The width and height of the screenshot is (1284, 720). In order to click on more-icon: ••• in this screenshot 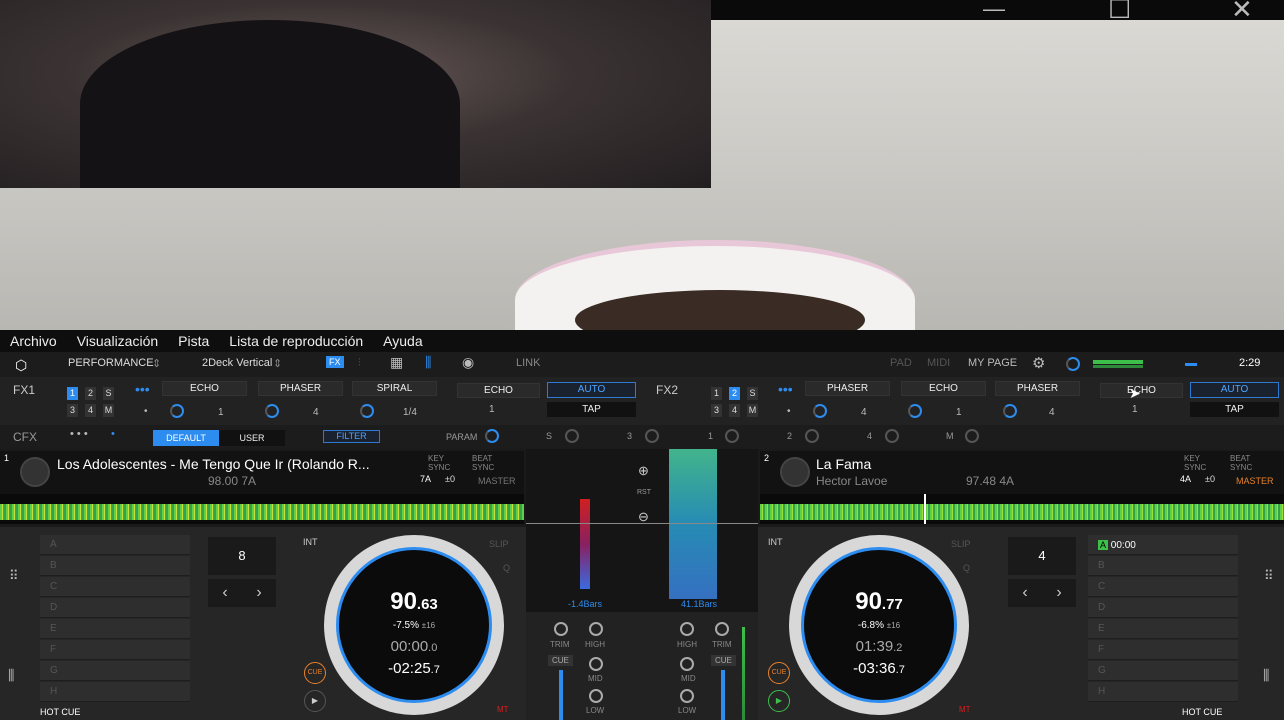, I will do `click(142, 389)`.